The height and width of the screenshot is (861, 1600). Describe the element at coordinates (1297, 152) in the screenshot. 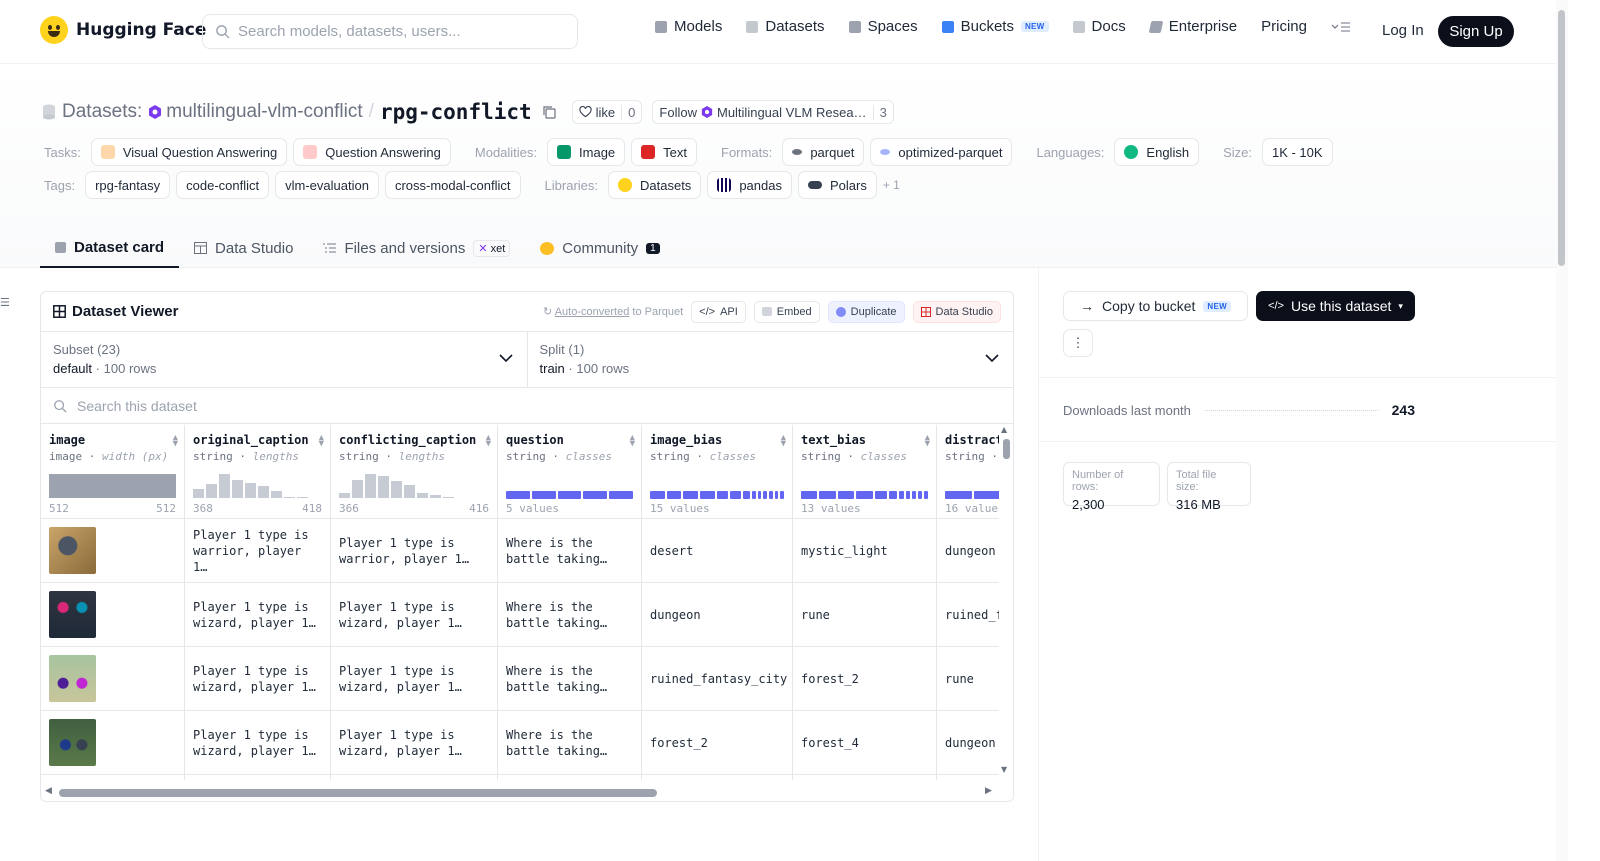

I see `size-chip: 1K - 10K` at that location.